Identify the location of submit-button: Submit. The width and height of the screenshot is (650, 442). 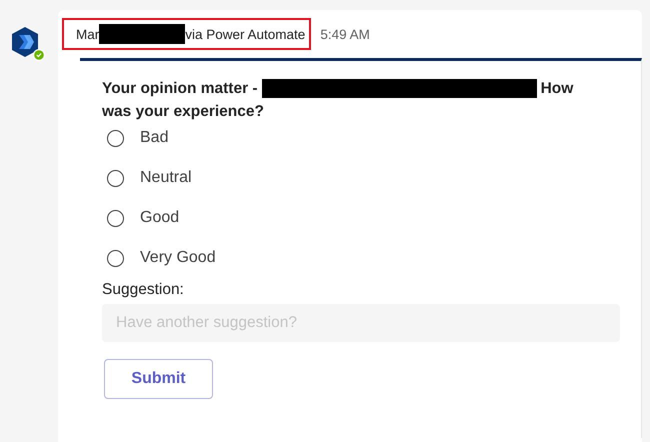
(158, 379).